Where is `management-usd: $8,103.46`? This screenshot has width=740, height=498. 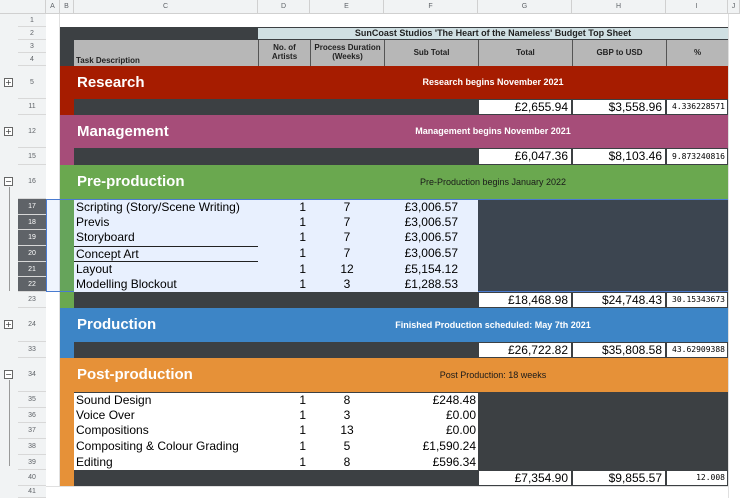
management-usd: $8,103.46 is located at coordinates (619, 156).